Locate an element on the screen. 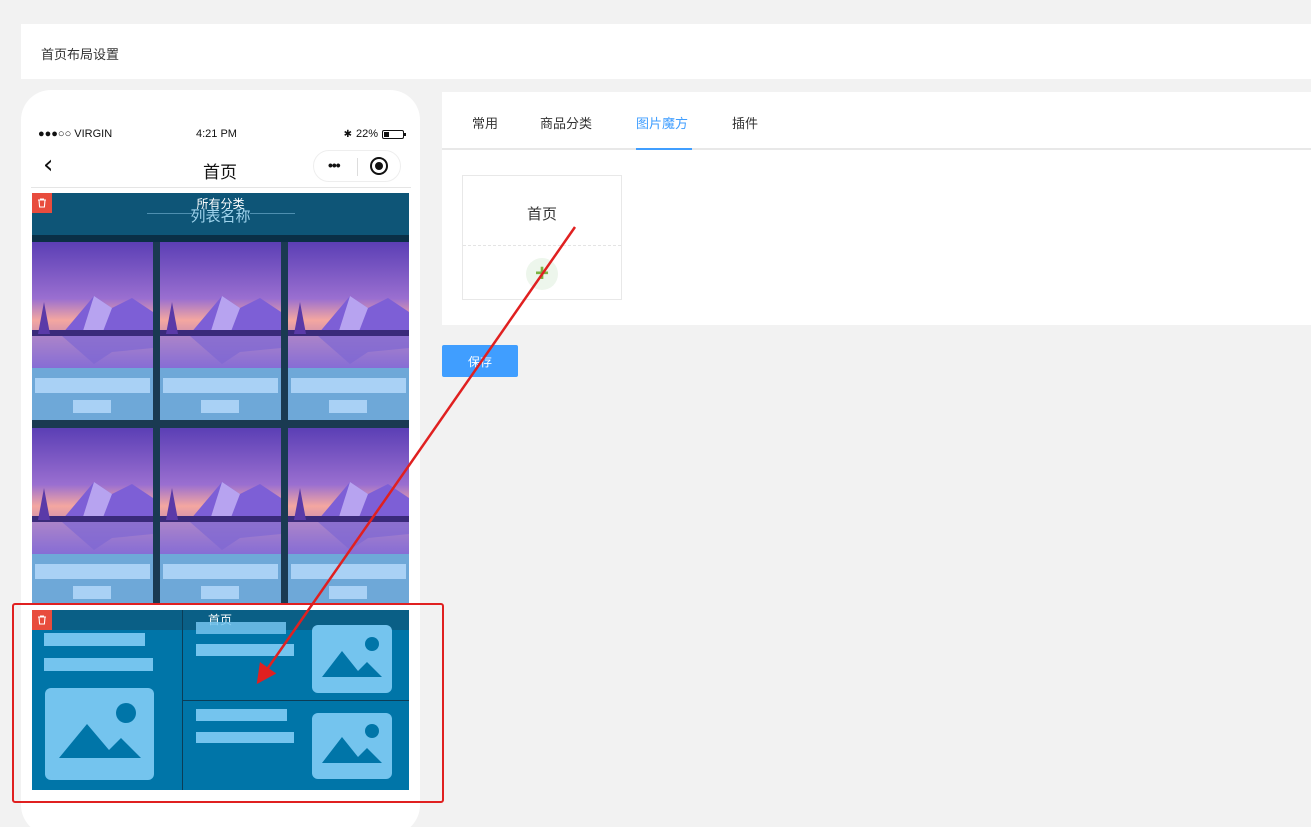  delete-module-button is located at coordinates (42, 203).